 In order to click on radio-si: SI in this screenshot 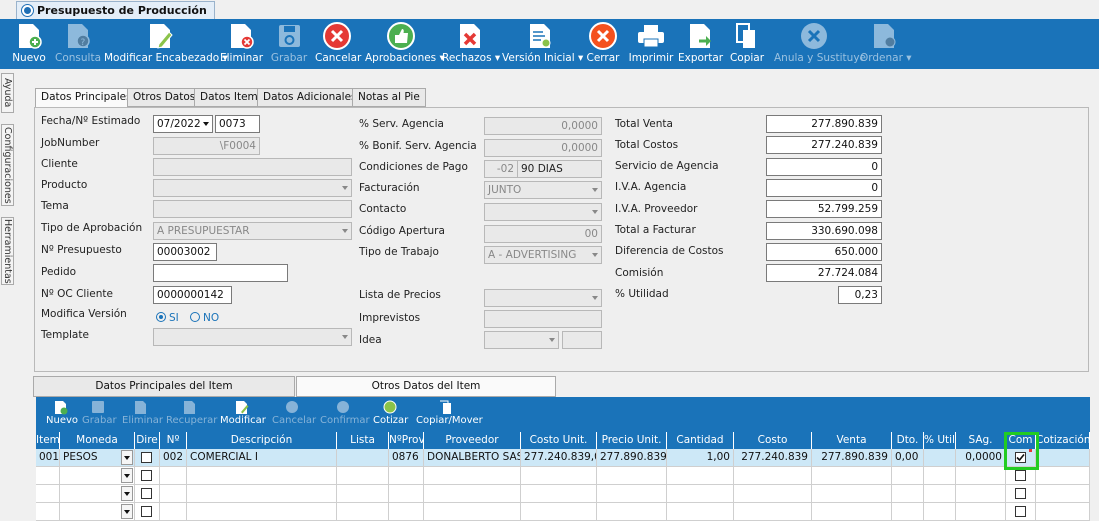, I will do `click(167, 318)`.